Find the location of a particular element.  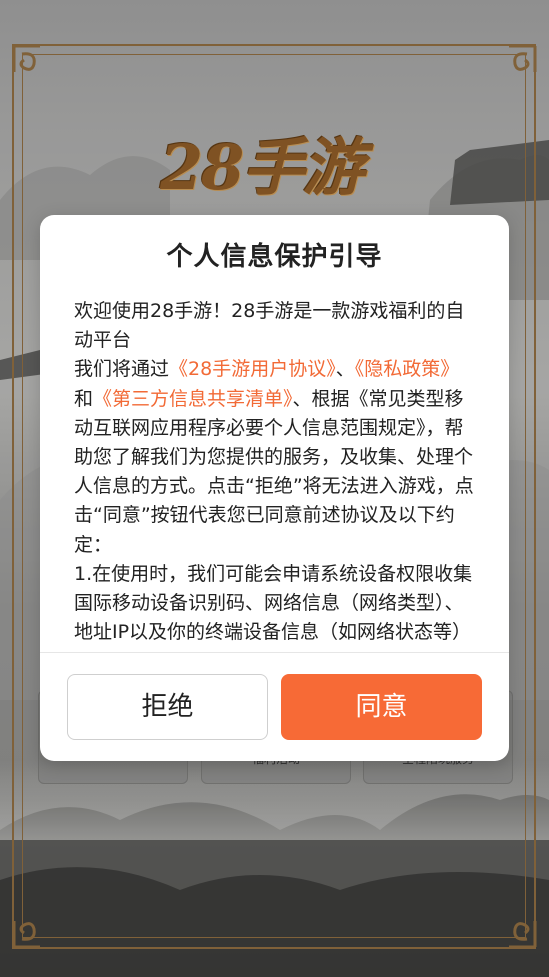

user-agreement-link: 《28手游用户协议》 is located at coordinates (252, 369).